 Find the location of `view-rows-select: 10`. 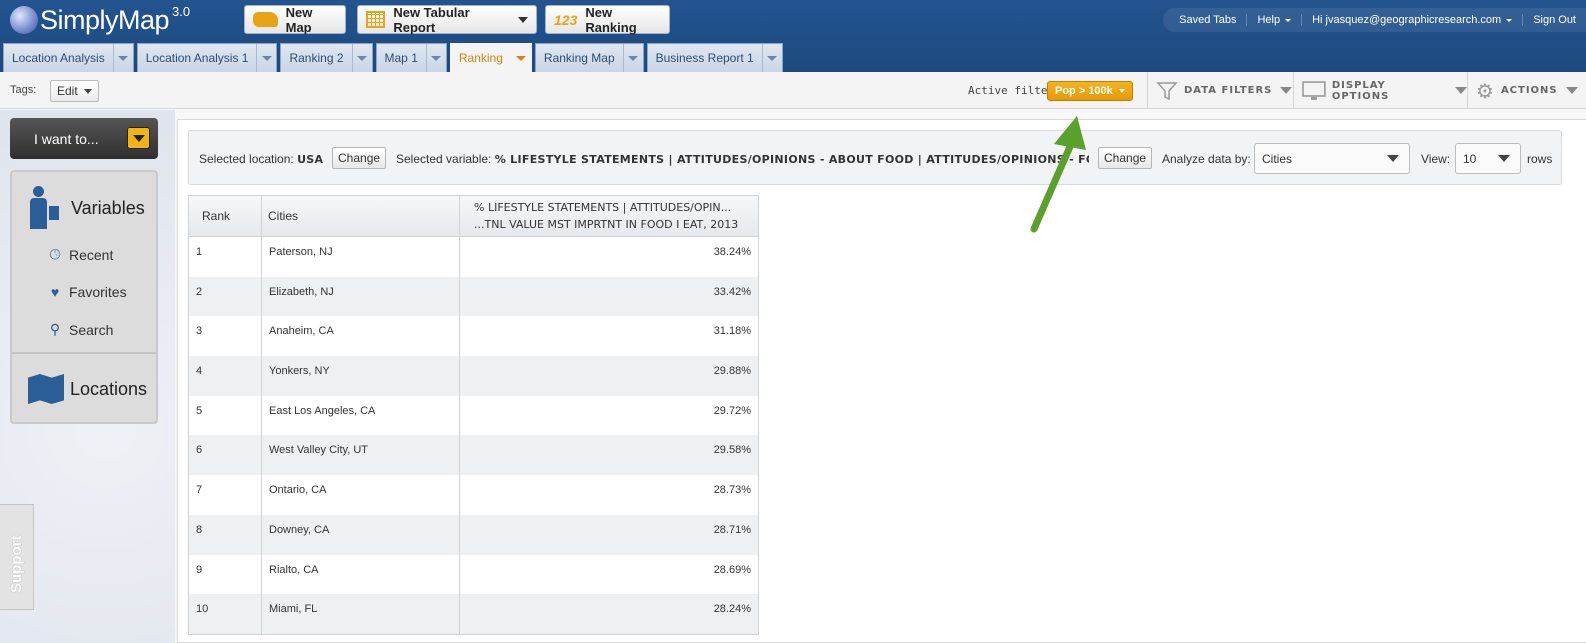

view-rows-select: 10 is located at coordinates (1488, 158).